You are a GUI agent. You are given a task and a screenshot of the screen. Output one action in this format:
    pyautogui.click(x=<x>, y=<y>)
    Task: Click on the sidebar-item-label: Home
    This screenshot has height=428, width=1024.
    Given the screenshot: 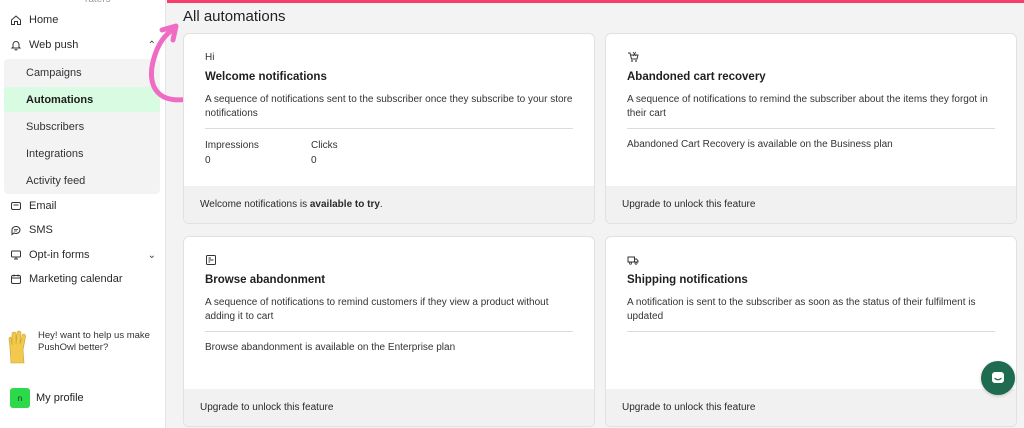 What is the action you would take?
    pyautogui.click(x=44, y=20)
    